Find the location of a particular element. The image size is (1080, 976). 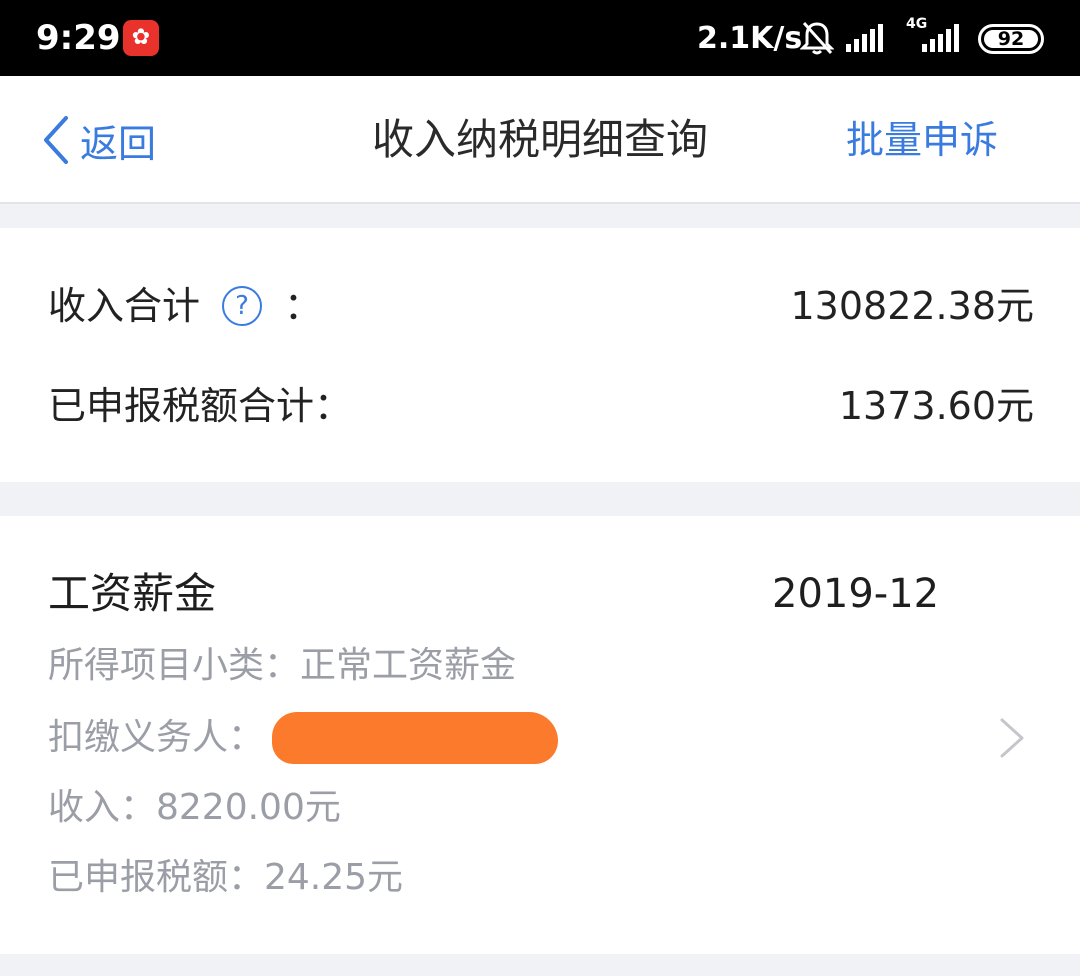

nav-bar: 返回 收入纳税明细查询 批量申诉 is located at coordinates (540, 140).